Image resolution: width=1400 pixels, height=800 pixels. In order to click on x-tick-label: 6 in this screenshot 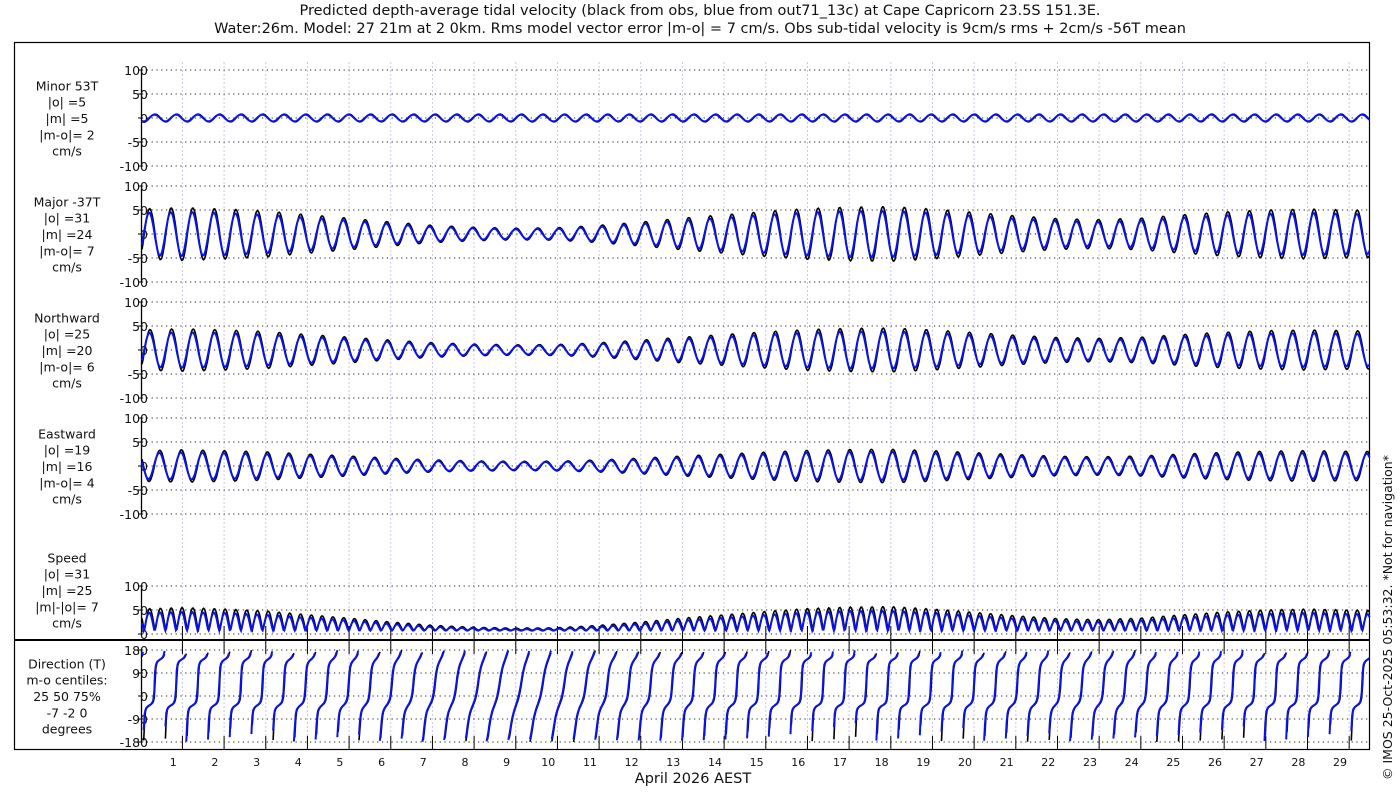, I will do `click(381, 762)`.